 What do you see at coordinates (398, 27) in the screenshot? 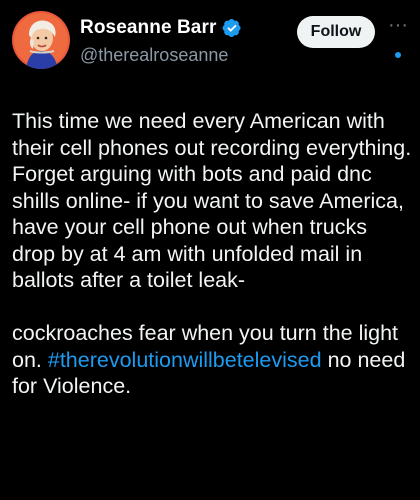
I see `more-horizontal-icon: ···` at bounding box center [398, 27].